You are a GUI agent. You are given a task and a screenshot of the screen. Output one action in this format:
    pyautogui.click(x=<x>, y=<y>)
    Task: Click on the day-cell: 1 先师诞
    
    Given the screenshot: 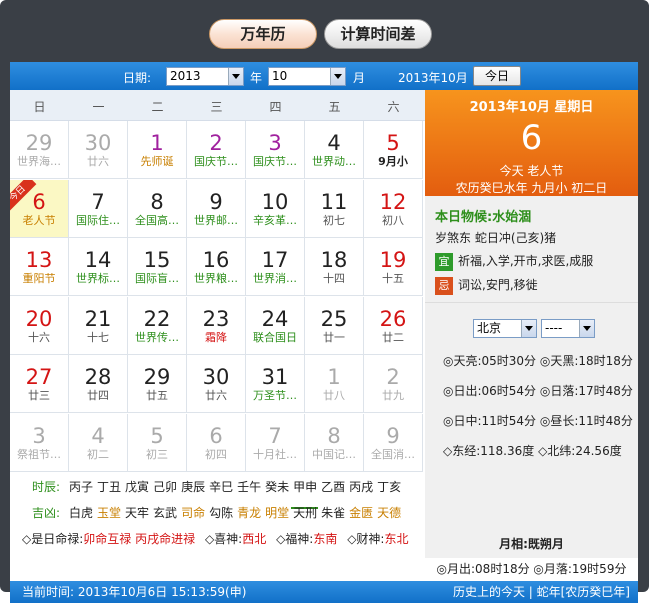 What is the action you would take?
    pyautogui.click(x=157, y=150)
    